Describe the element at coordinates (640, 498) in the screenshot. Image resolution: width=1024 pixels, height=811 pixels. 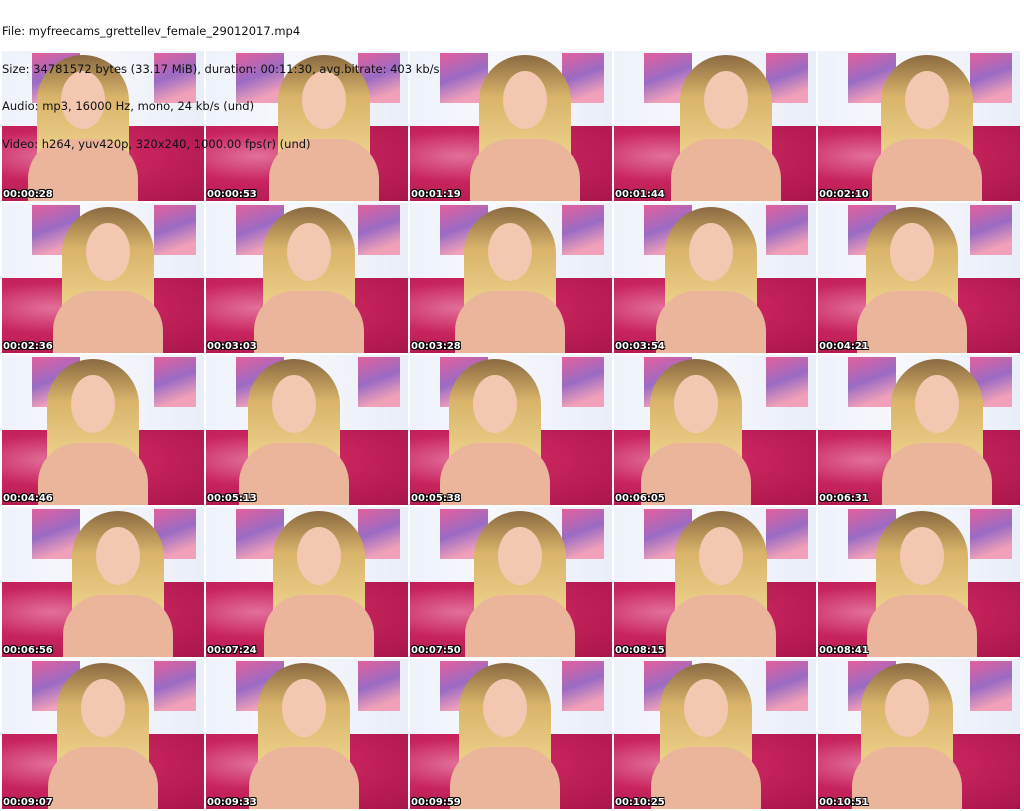
I see `timestamp-label: 00:06:05` at that location.